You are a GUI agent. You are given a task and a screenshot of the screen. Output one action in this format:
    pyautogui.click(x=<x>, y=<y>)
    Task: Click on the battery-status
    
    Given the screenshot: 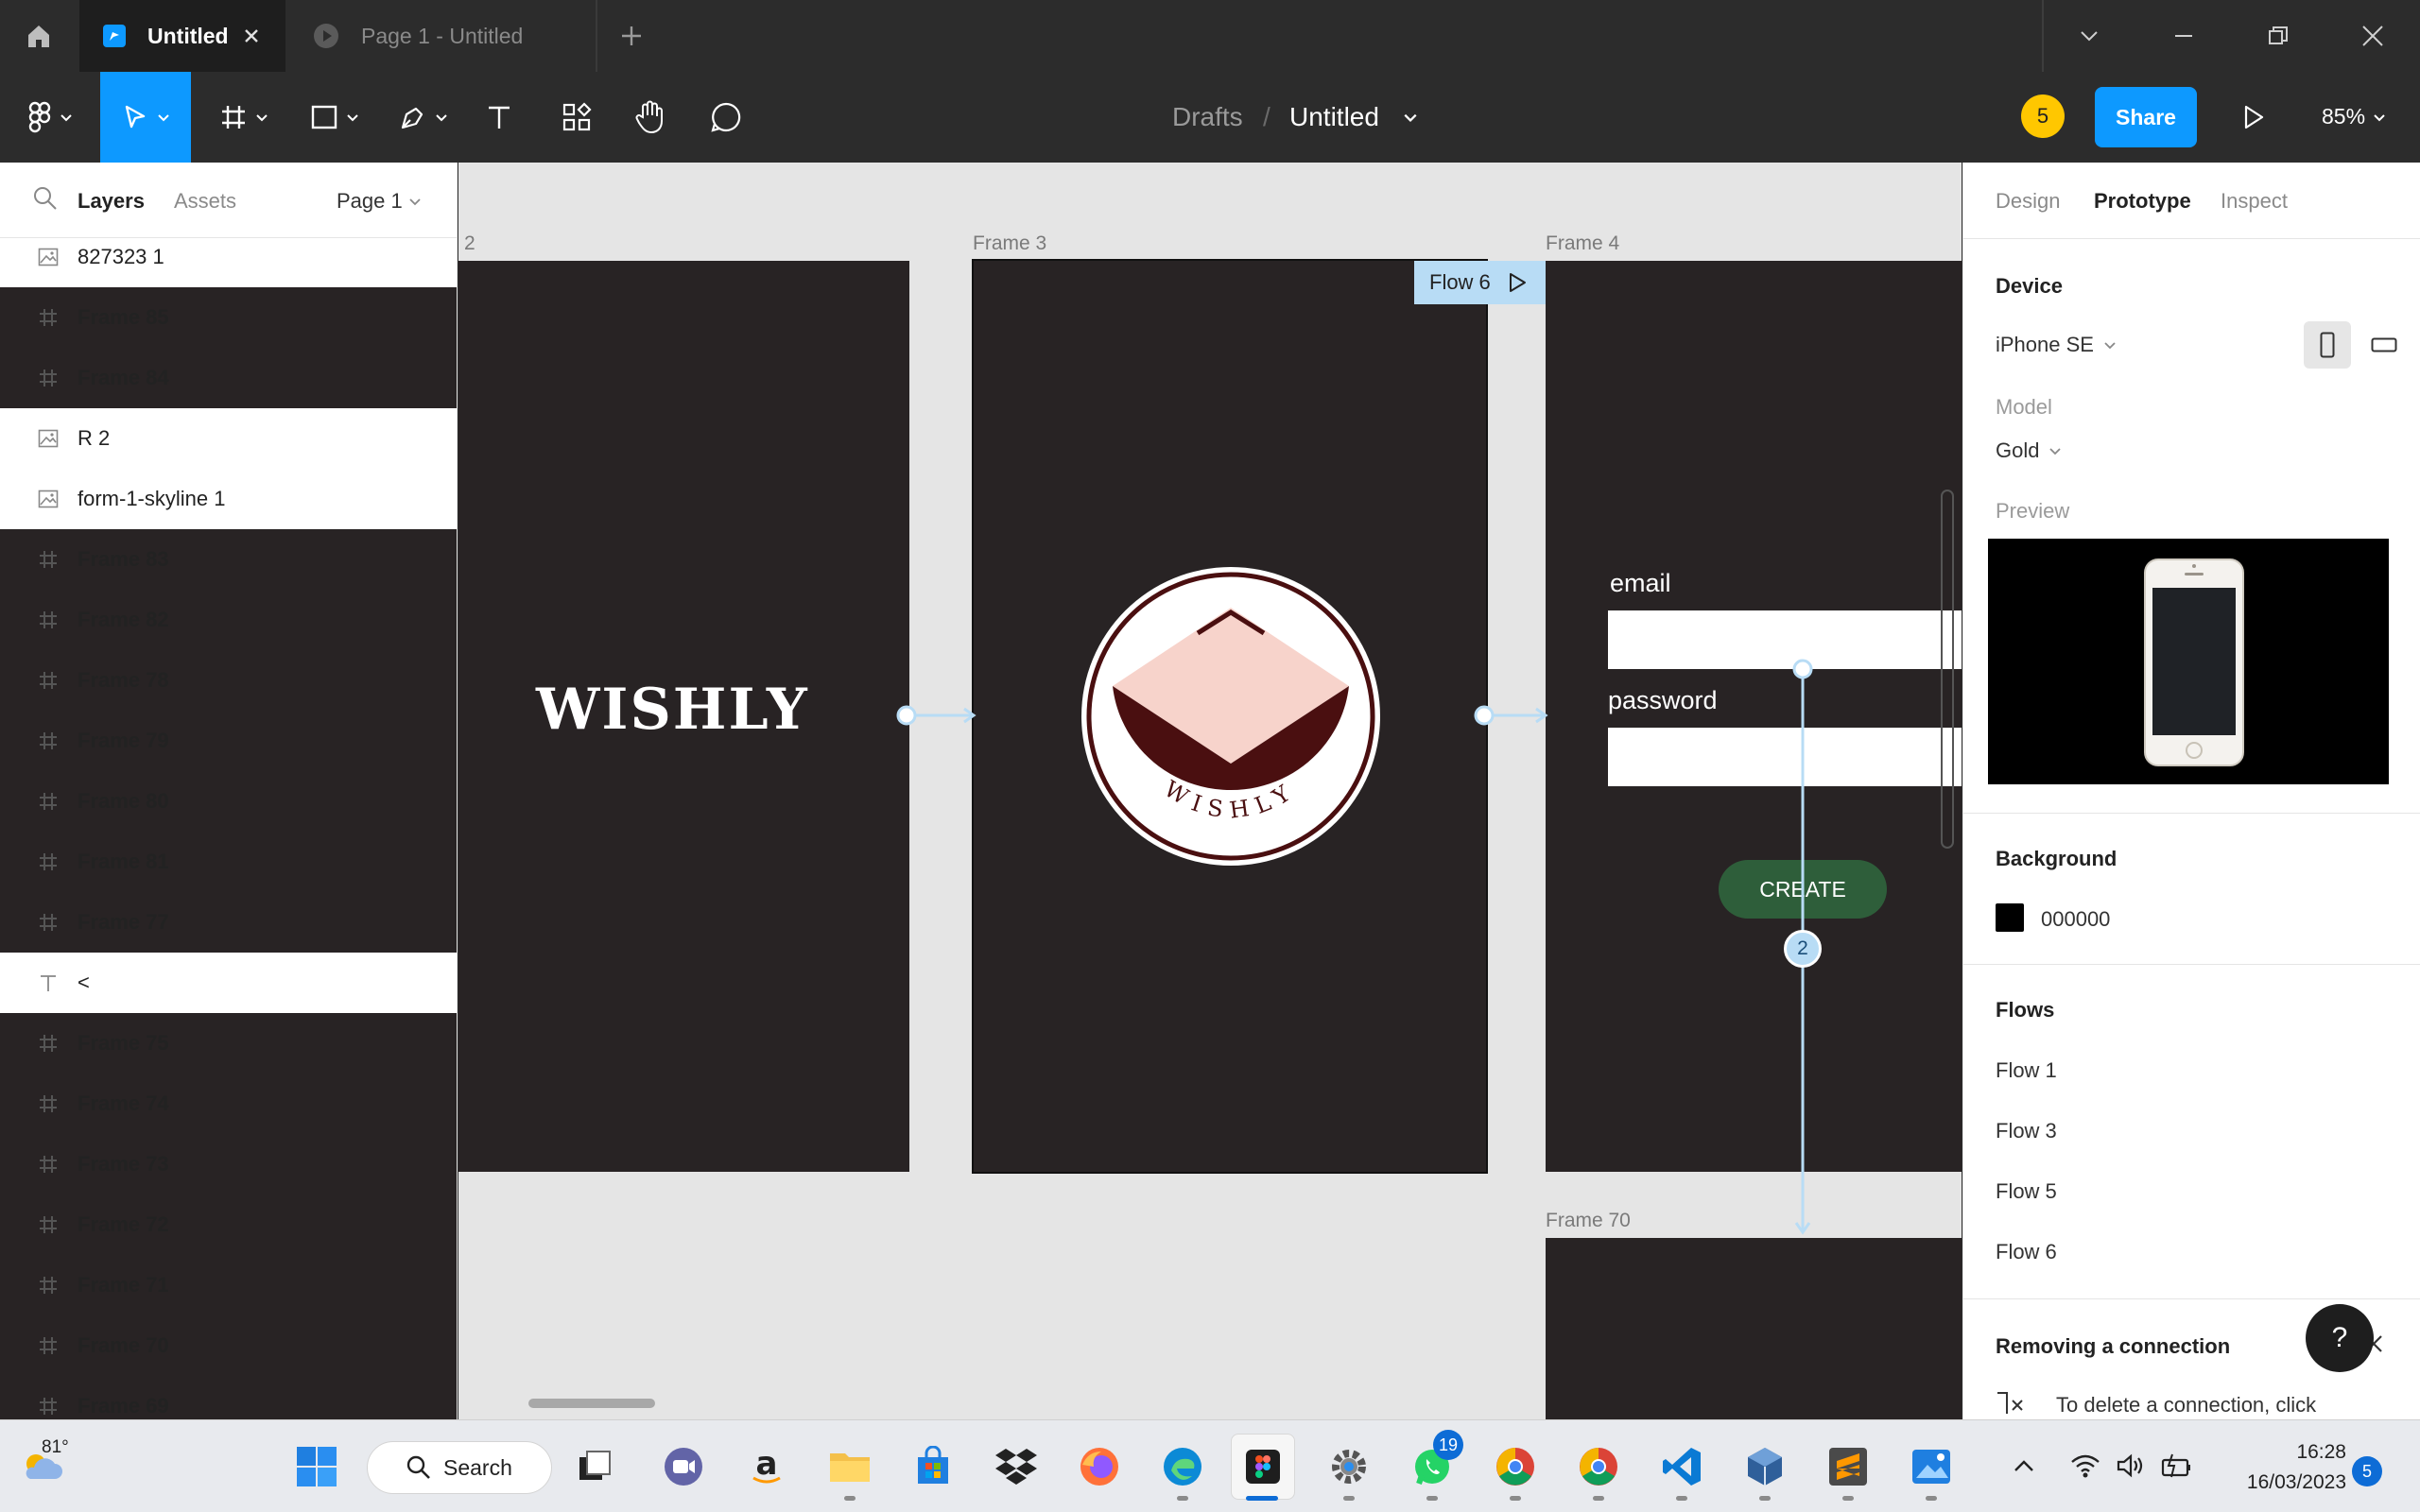 What is the action you would take?
    pyautogui.click(x=2176, y=1465)
    